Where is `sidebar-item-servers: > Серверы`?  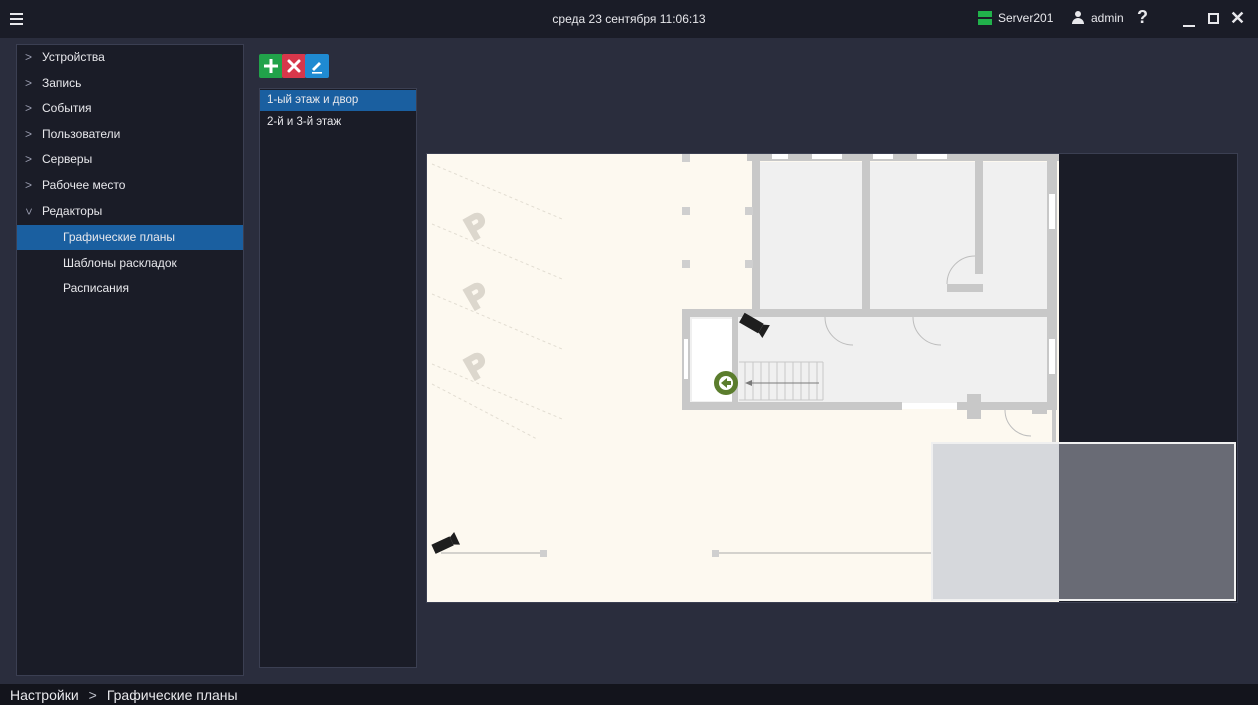
sidebar-item-servers: > Серверы is located at coordinates (130, 159).